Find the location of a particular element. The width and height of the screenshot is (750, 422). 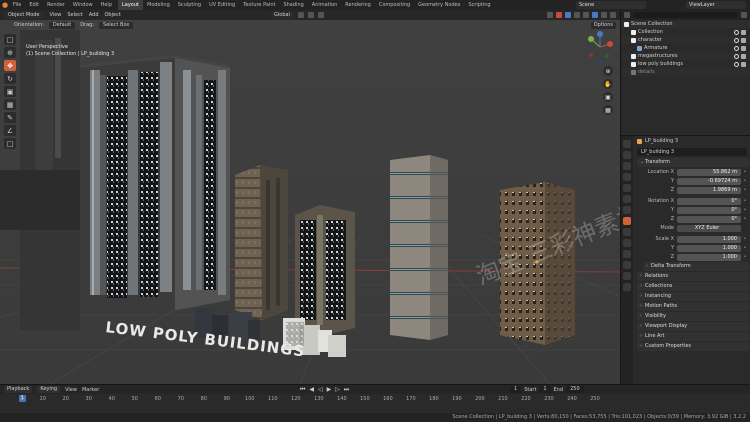

jump-start-icon: ⏮ is located at coordinates (302, 390).